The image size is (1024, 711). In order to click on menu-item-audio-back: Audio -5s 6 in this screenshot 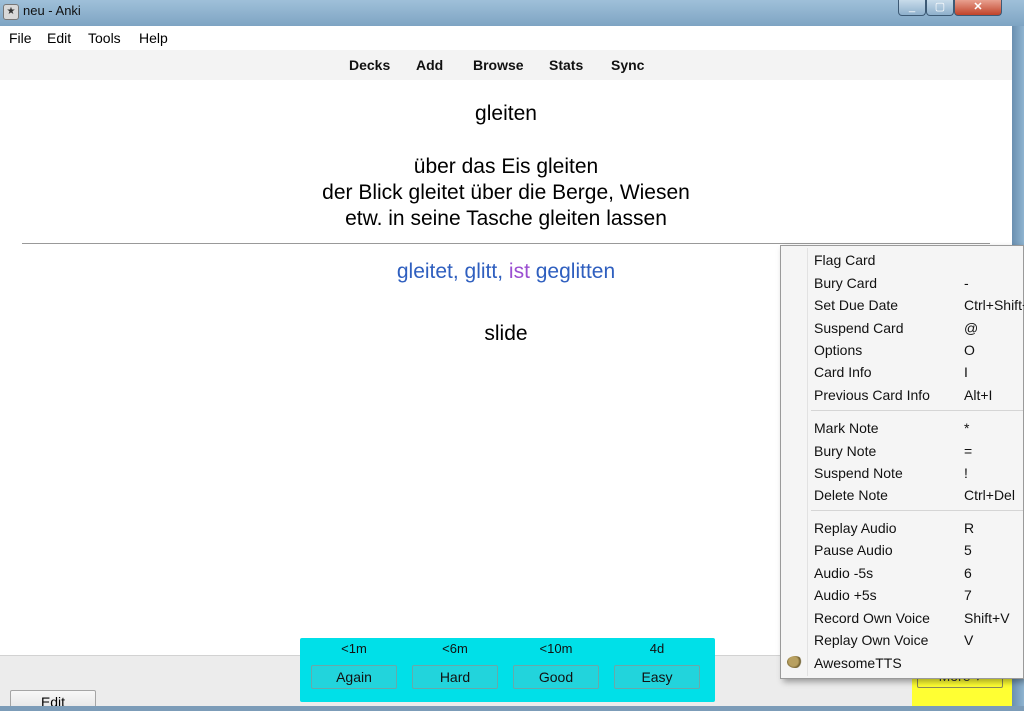, I will do `click(902, 573)`.